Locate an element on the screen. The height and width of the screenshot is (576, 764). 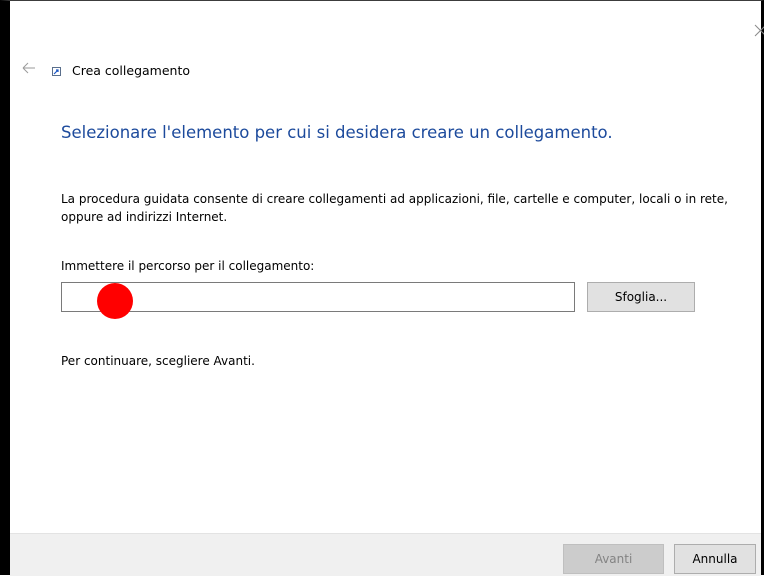
cancel-button: Annulla is located at coordinates (715, 559).